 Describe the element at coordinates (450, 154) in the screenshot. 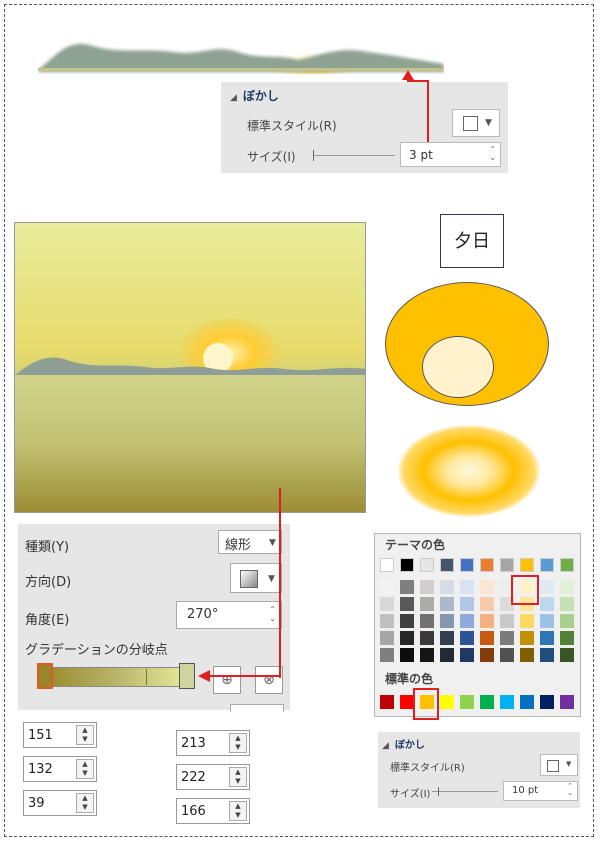

I see `size-spinner: 3 pt ⌃ ⌄` at that location.